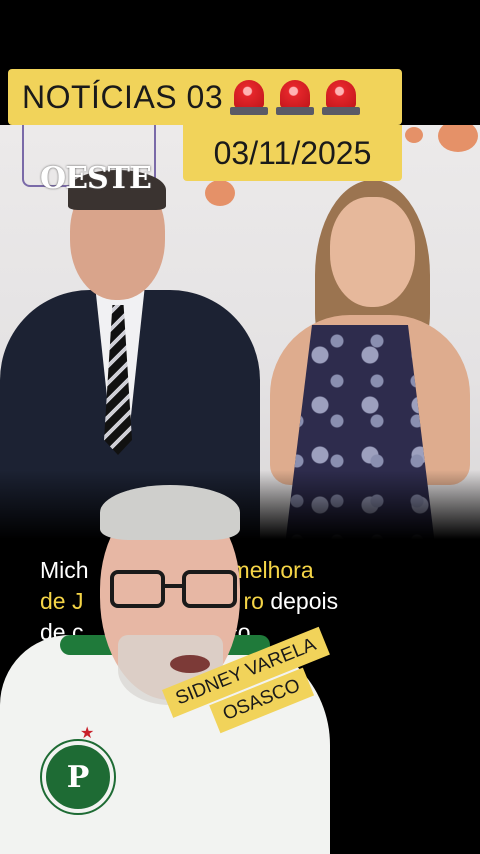 This screenshot has width=480, height=854. I want to click on news-title-banner: NOTÍCIAS 03, so click(205, 97).